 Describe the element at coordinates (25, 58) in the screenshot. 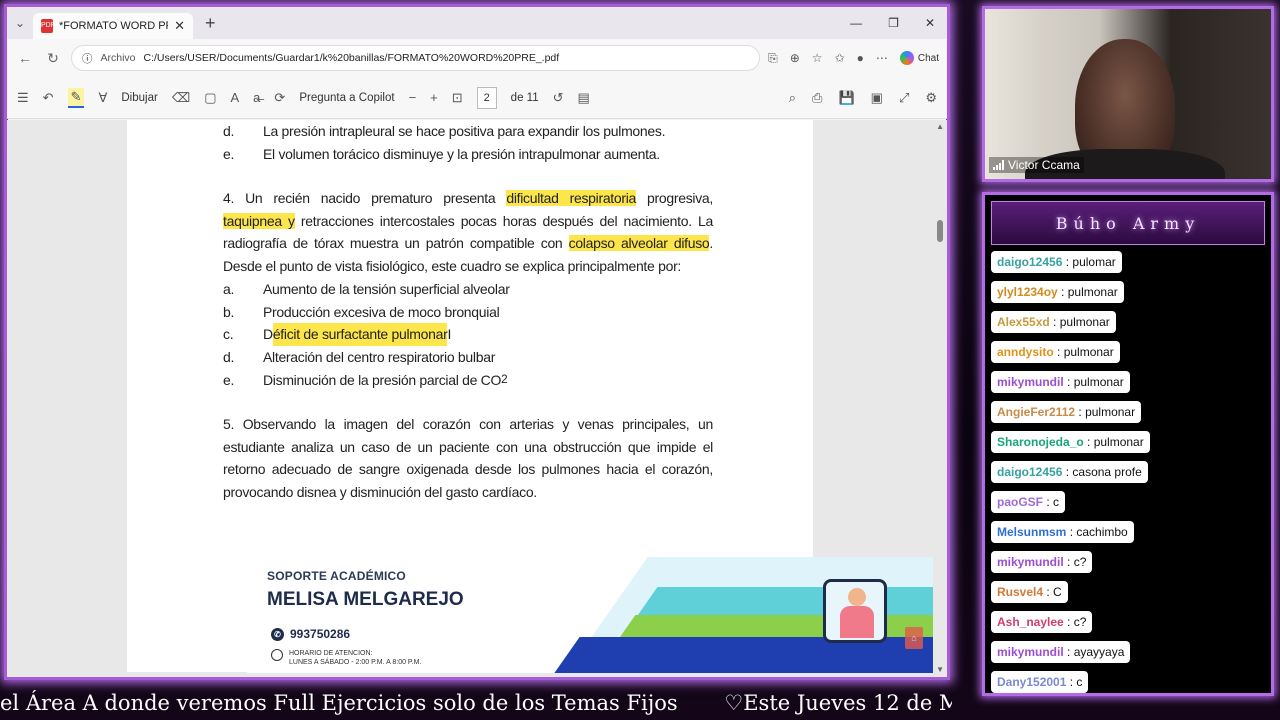

I see `back-icon: ←` at that location.